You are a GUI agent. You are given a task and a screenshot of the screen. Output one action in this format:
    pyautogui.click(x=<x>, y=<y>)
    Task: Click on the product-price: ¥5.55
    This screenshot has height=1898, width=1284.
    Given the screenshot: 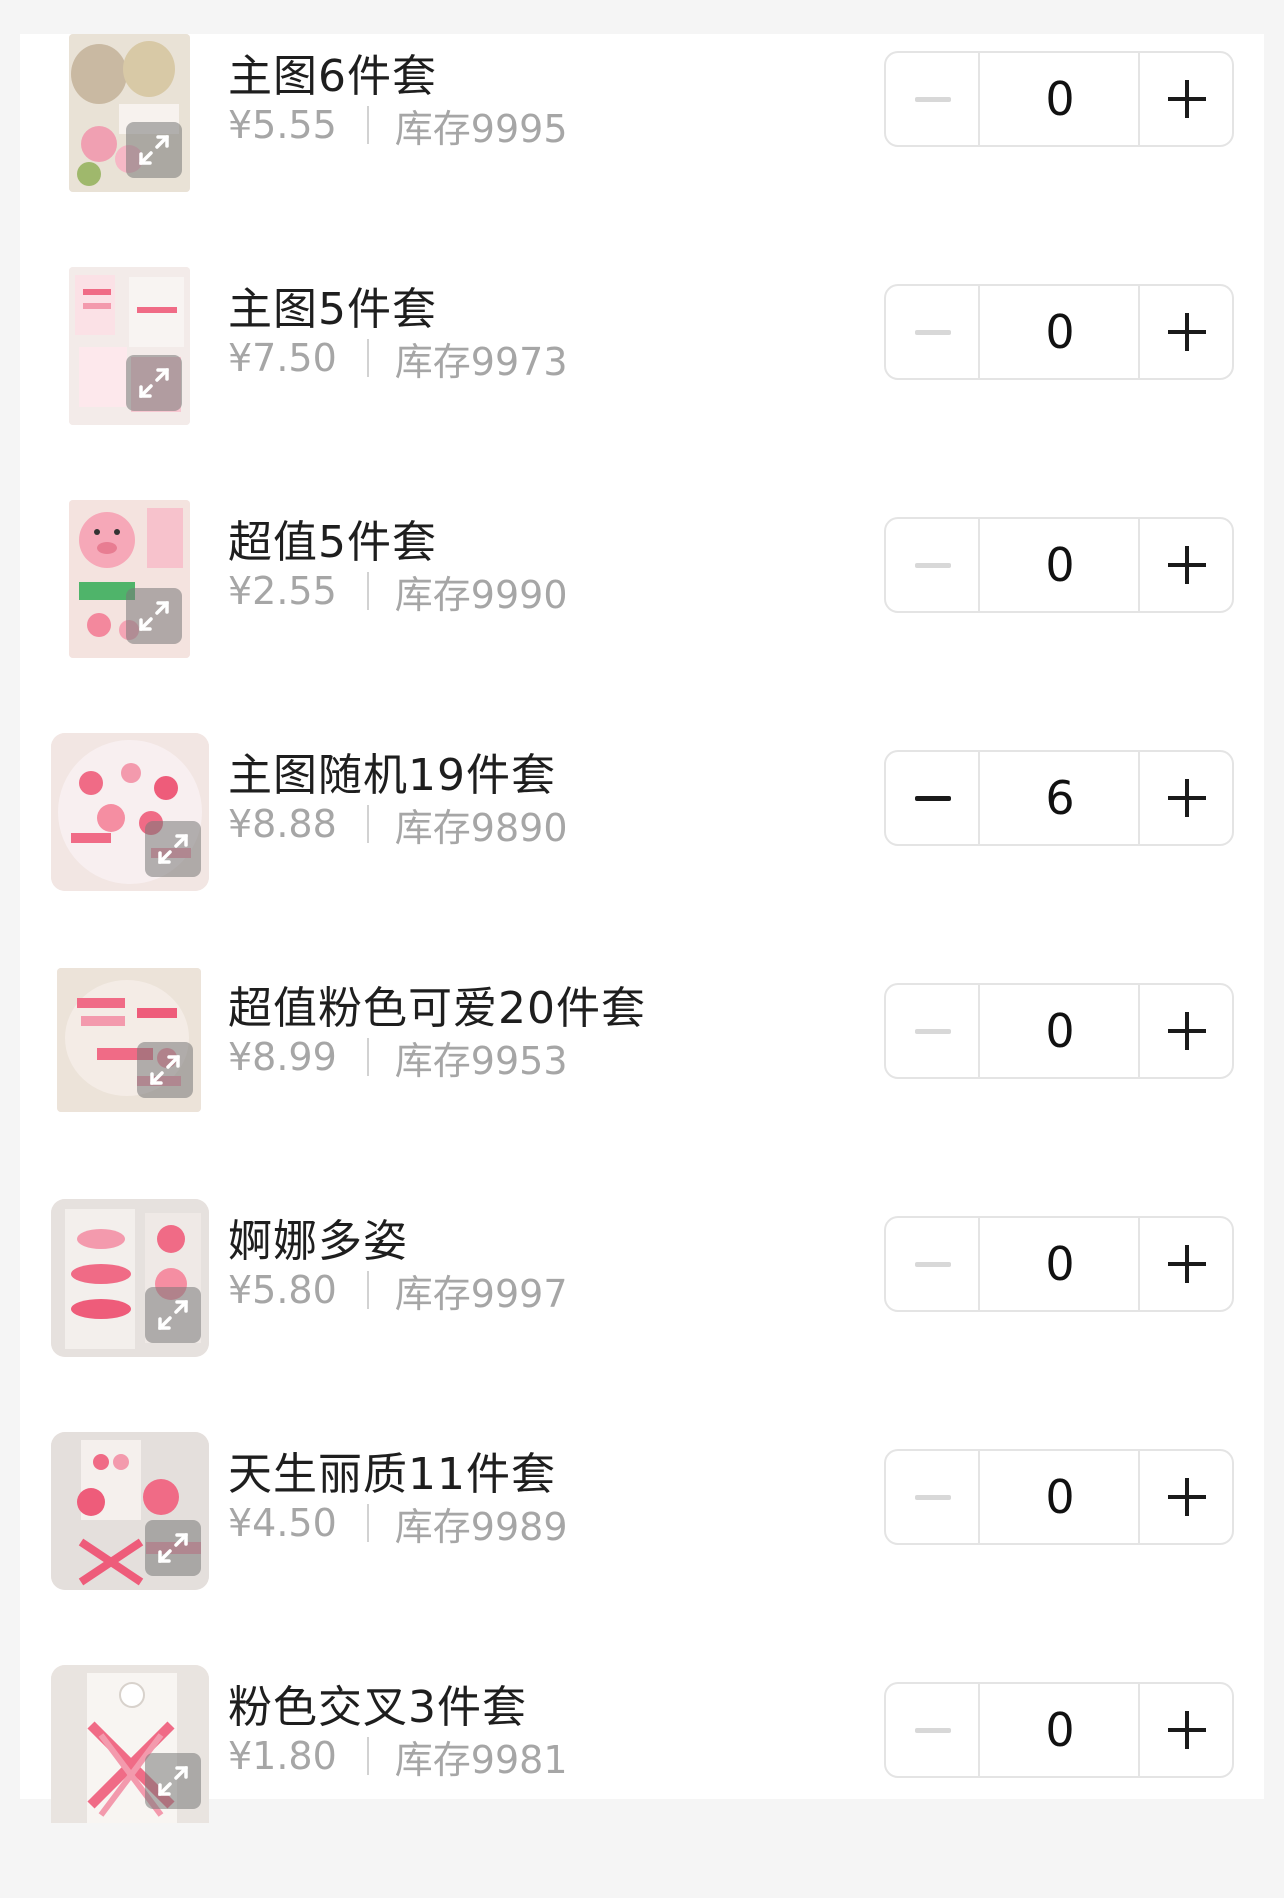 What is the action you would take?
    pyautogui.click(x=282, y=125)
    